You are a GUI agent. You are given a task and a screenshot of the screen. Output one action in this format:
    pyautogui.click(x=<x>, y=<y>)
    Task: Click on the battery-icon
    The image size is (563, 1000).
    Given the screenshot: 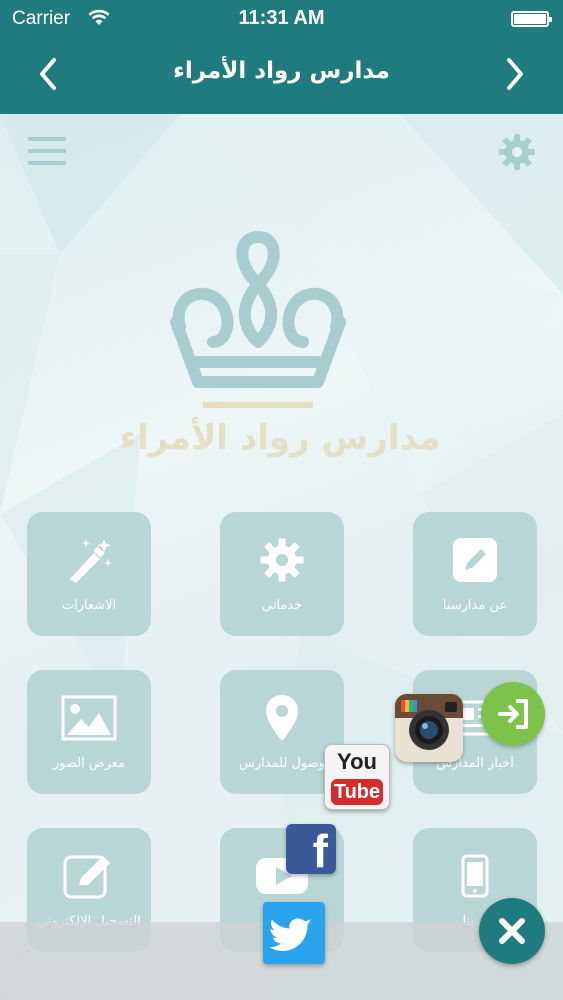 What is the action you would take?
    pyautogui.click(x=531, y=19)
    